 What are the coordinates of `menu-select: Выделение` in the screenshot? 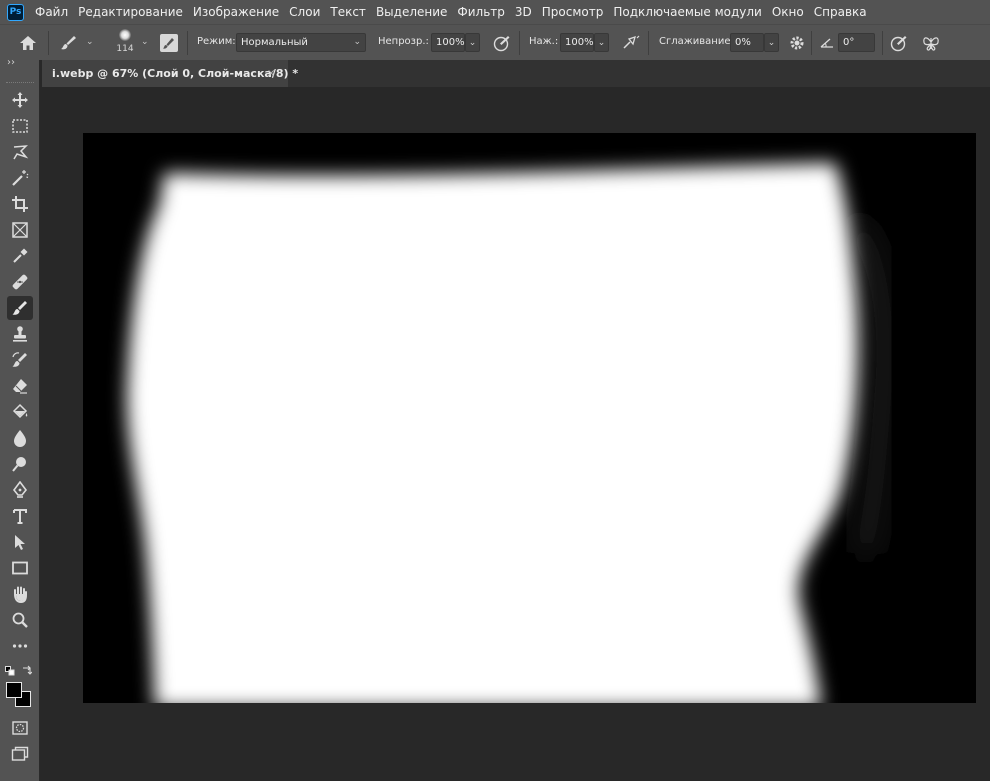 It's located at (411, 12).